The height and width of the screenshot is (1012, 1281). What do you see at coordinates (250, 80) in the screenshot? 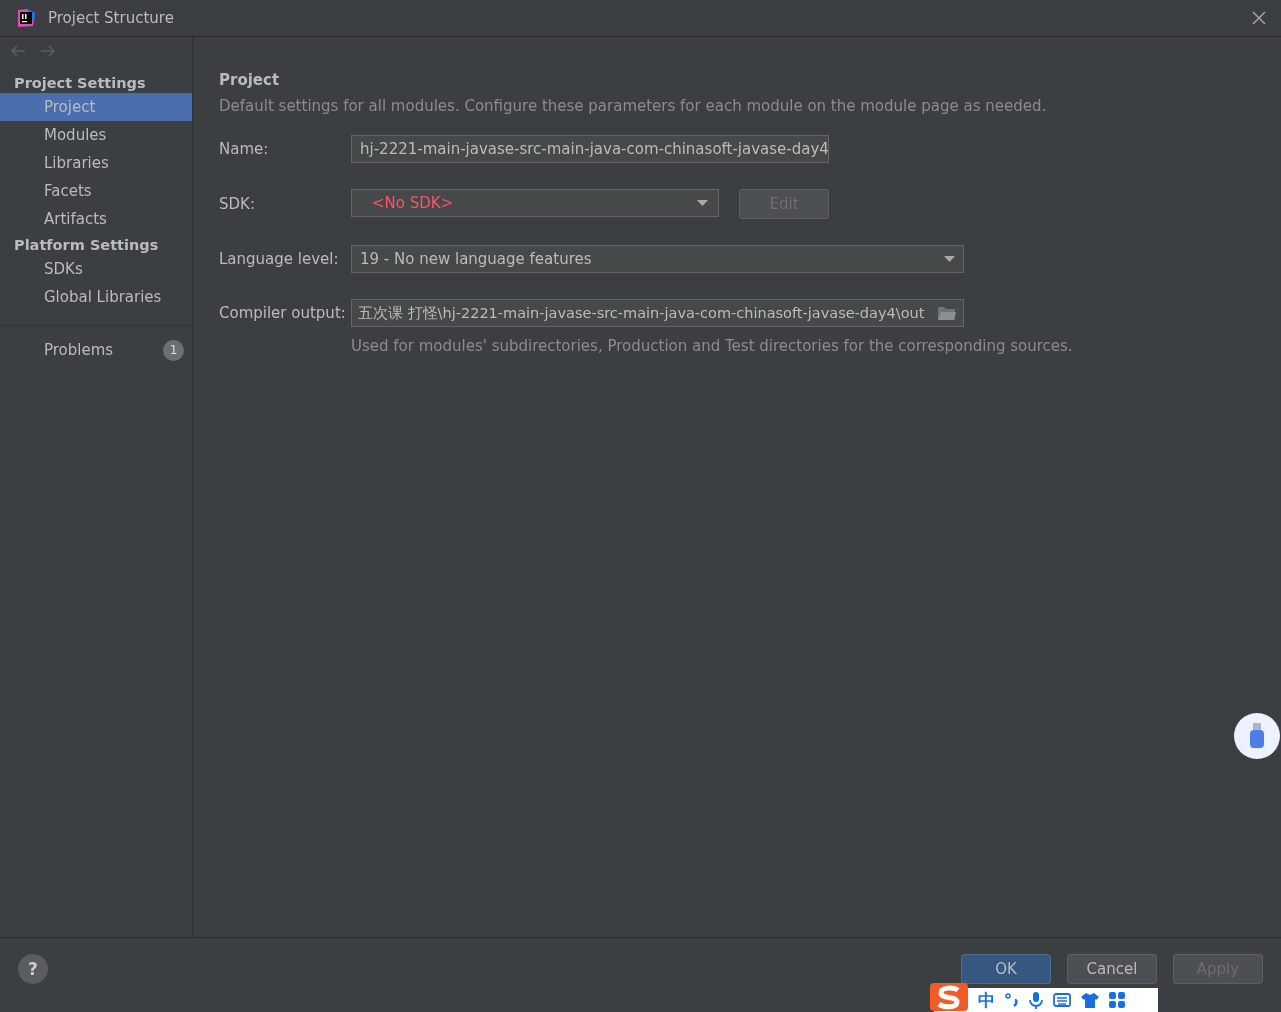
I see `section-title: Project` at bounding box center [250, 80].